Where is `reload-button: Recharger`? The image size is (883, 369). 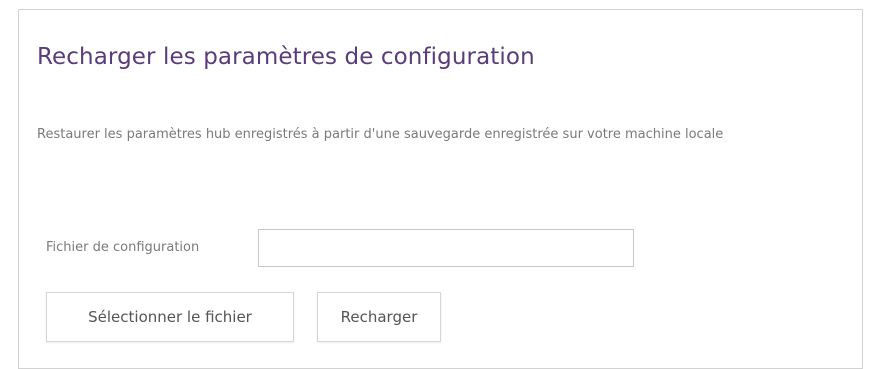
reload-button: Recharger is located at coordinates (379, 317).